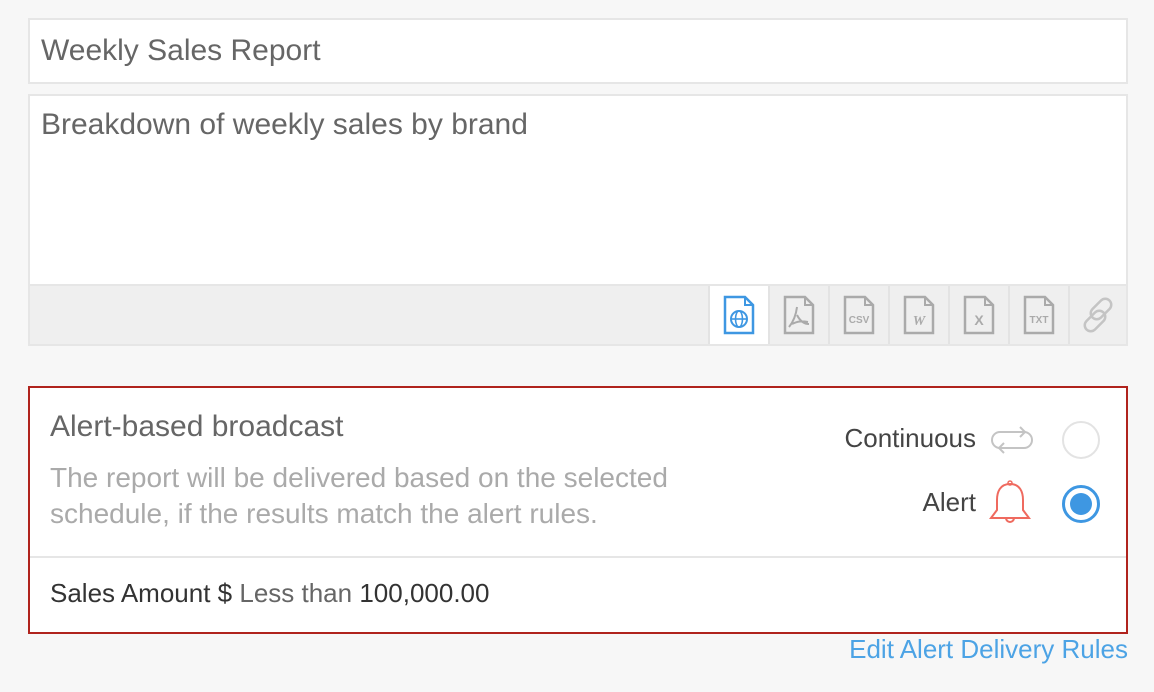  I want to click on alert-title: Alert-based broadcast, so click(197, 426).